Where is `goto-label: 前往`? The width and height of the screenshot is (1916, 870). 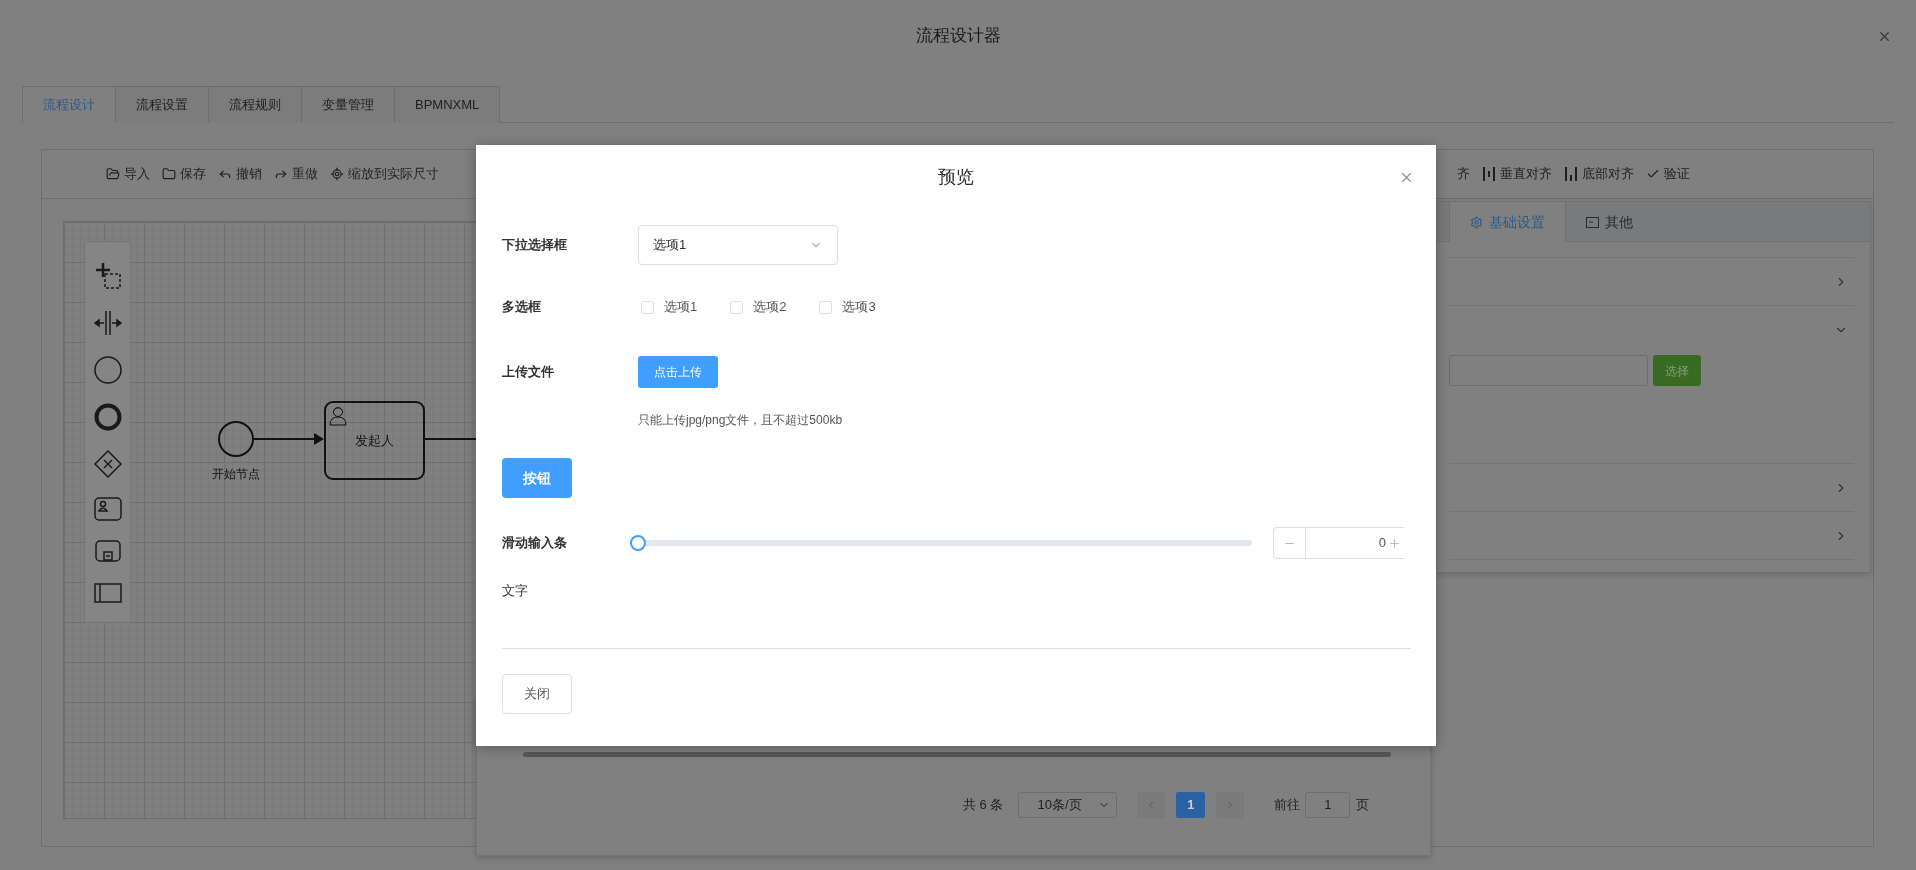
goto-label: 前往 is located at coordinates (1287, 805).